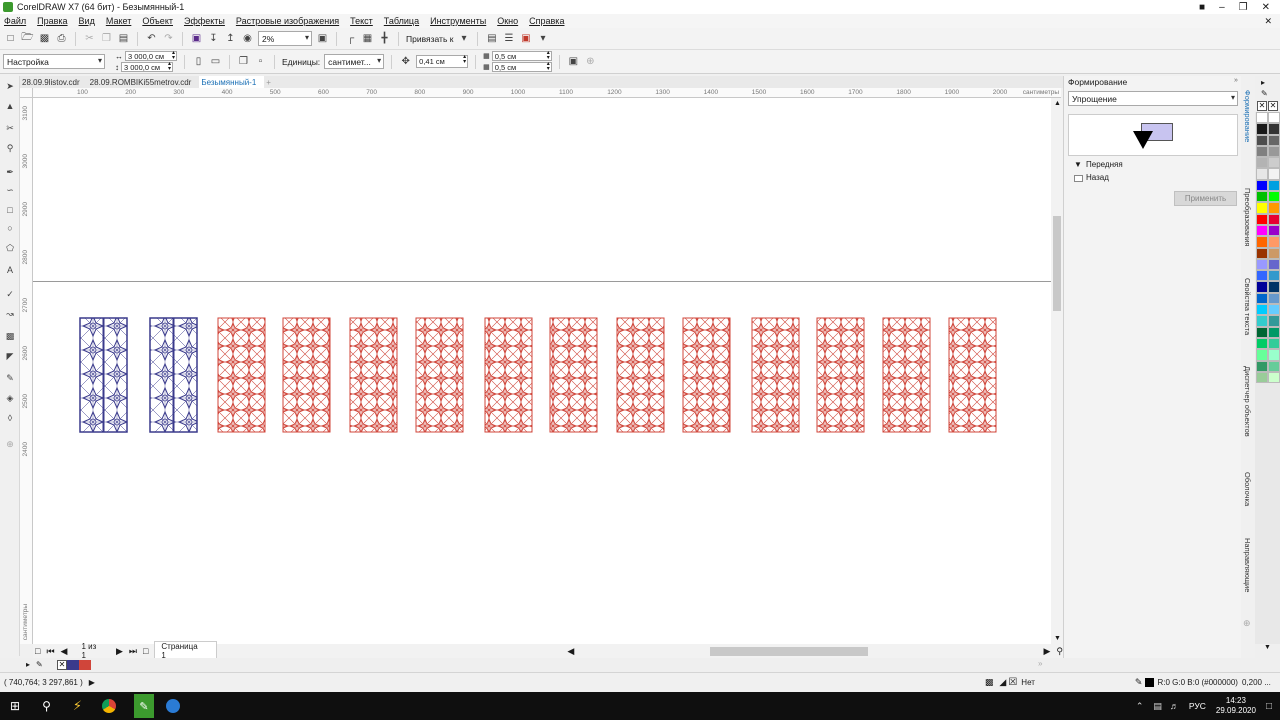 This screenshot has width=1280, height=720. Describe the element at coordinates (61, 38) in the screenshot. I see `print-icon: ⎙` at that location.